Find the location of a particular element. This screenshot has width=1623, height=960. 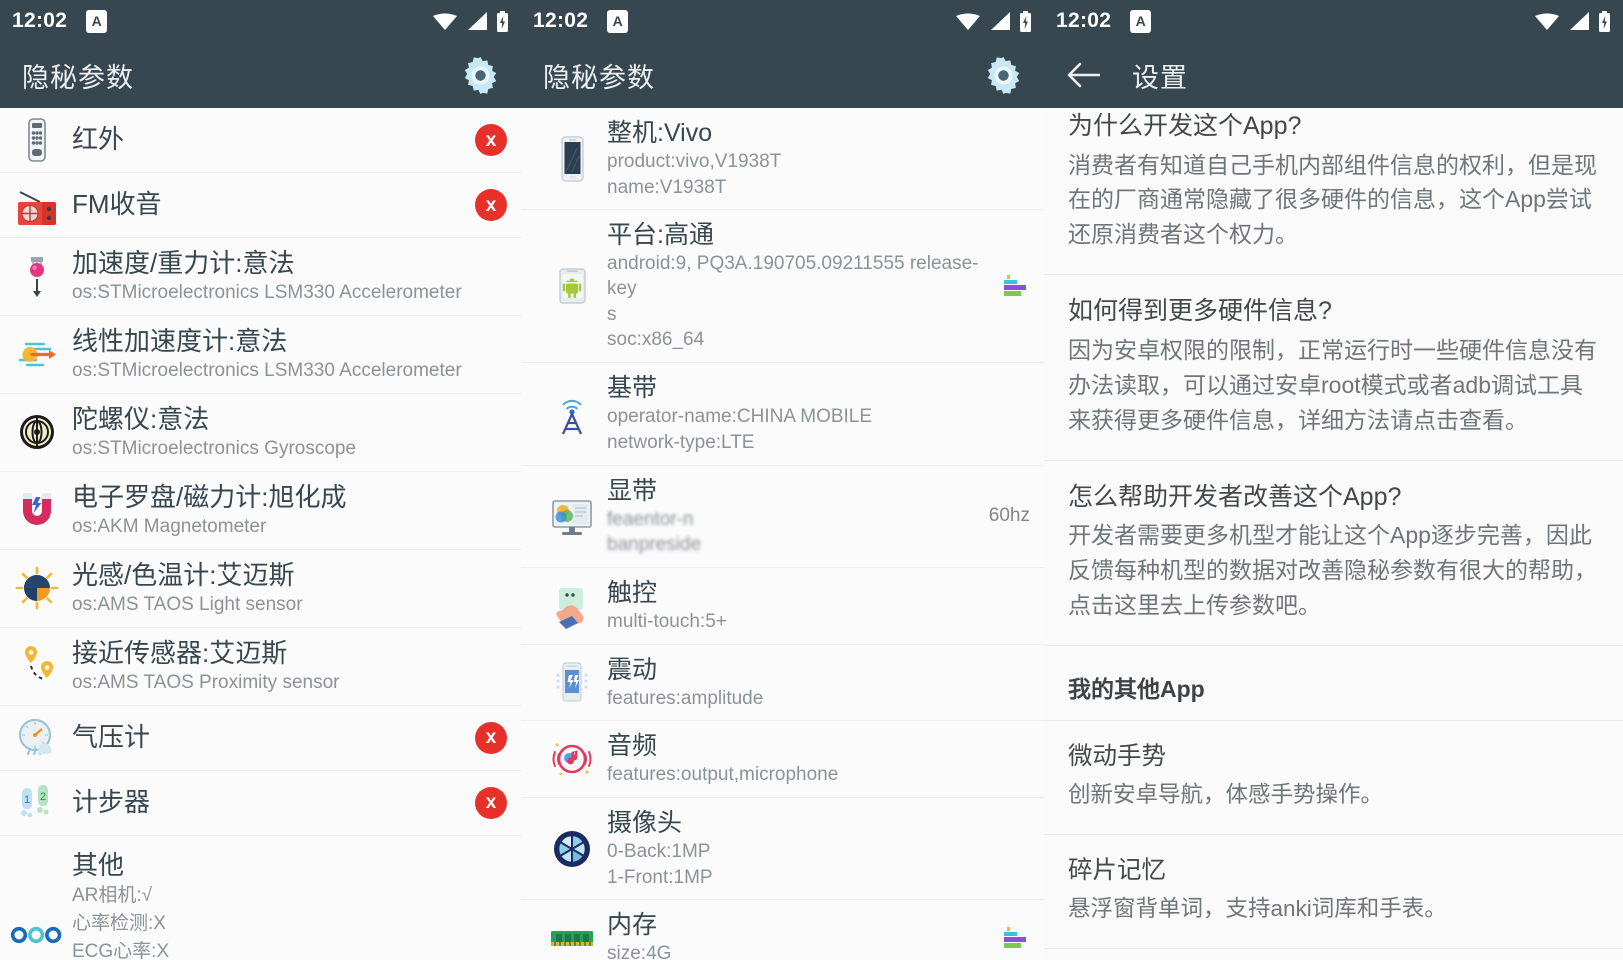

app-item-gesture: 微动手势 创新安卓导航，体感手势操作。 is located at coordinates (1333, 778).